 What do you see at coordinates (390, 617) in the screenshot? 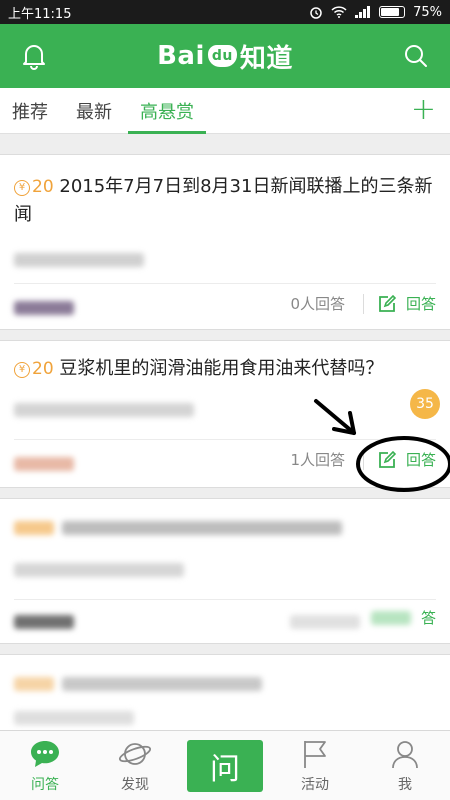
I see `blurred-edit-icon` at bounding box center [390, 617].